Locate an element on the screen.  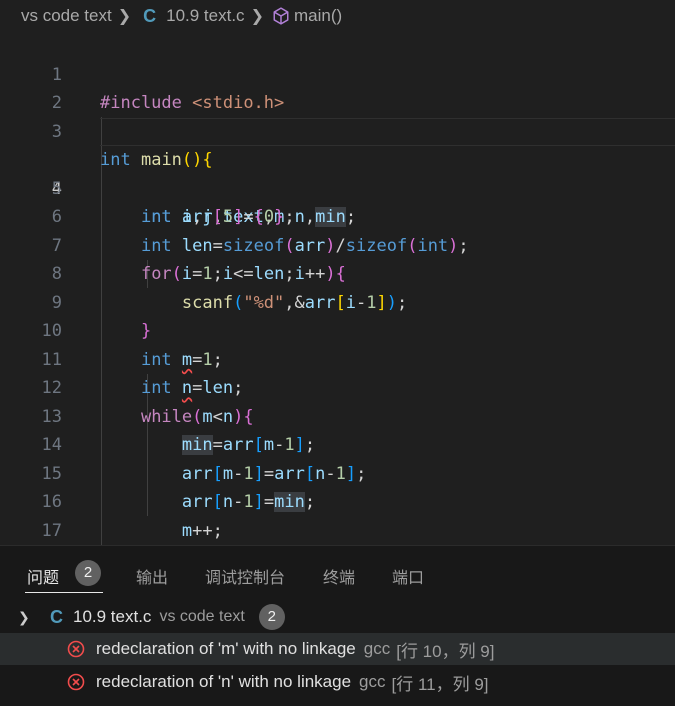
problem-group-row: ❯ C 10.9 text.c vs code text 2 is located at coordinates (337, 617).